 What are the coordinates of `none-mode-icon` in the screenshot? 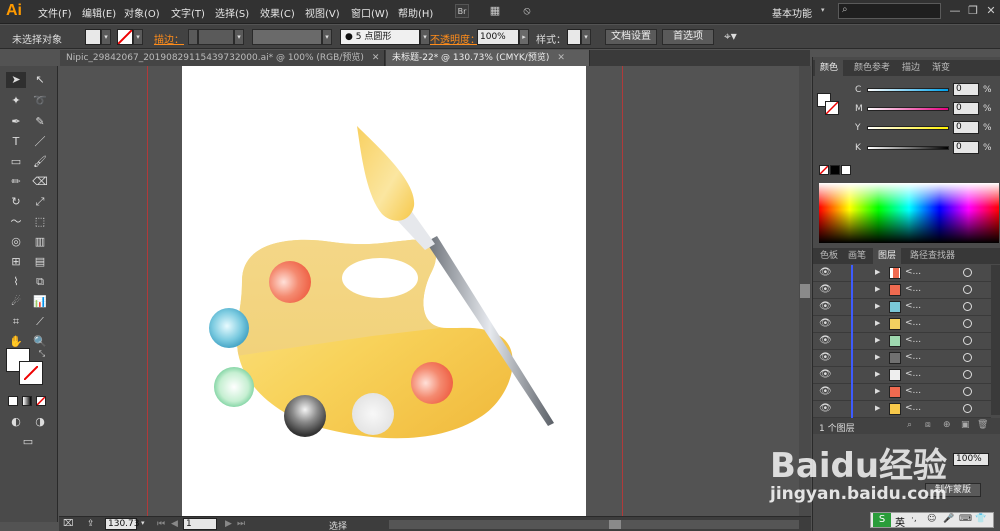 It's located at (41, 401).